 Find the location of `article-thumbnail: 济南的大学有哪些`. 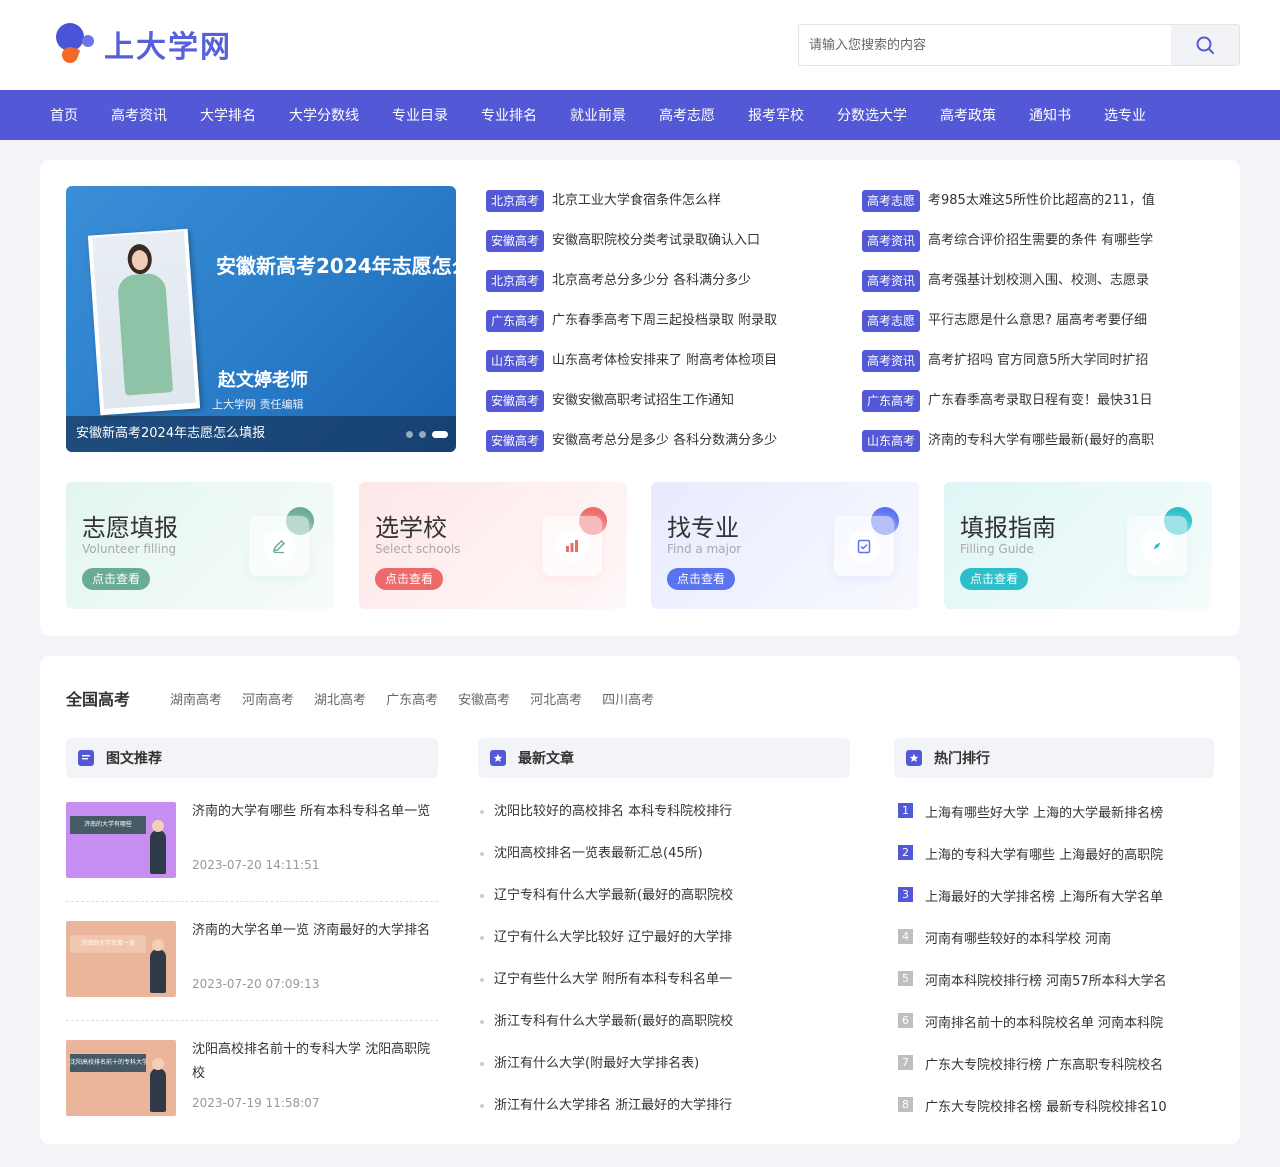

article-thumbnail: 济南的大学有哪些 is located at coordinates (121, 840).